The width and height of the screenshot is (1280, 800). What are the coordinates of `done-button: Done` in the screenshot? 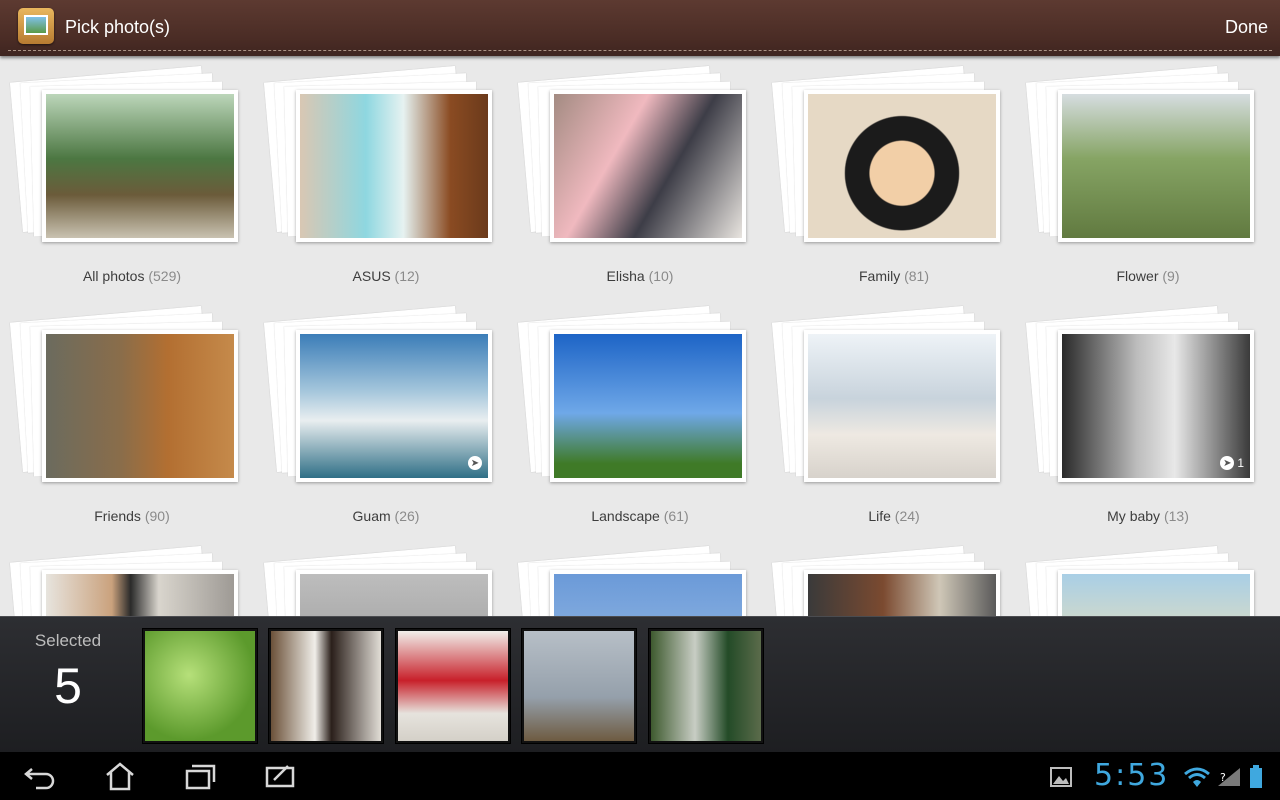 It's located at (1246, 27).